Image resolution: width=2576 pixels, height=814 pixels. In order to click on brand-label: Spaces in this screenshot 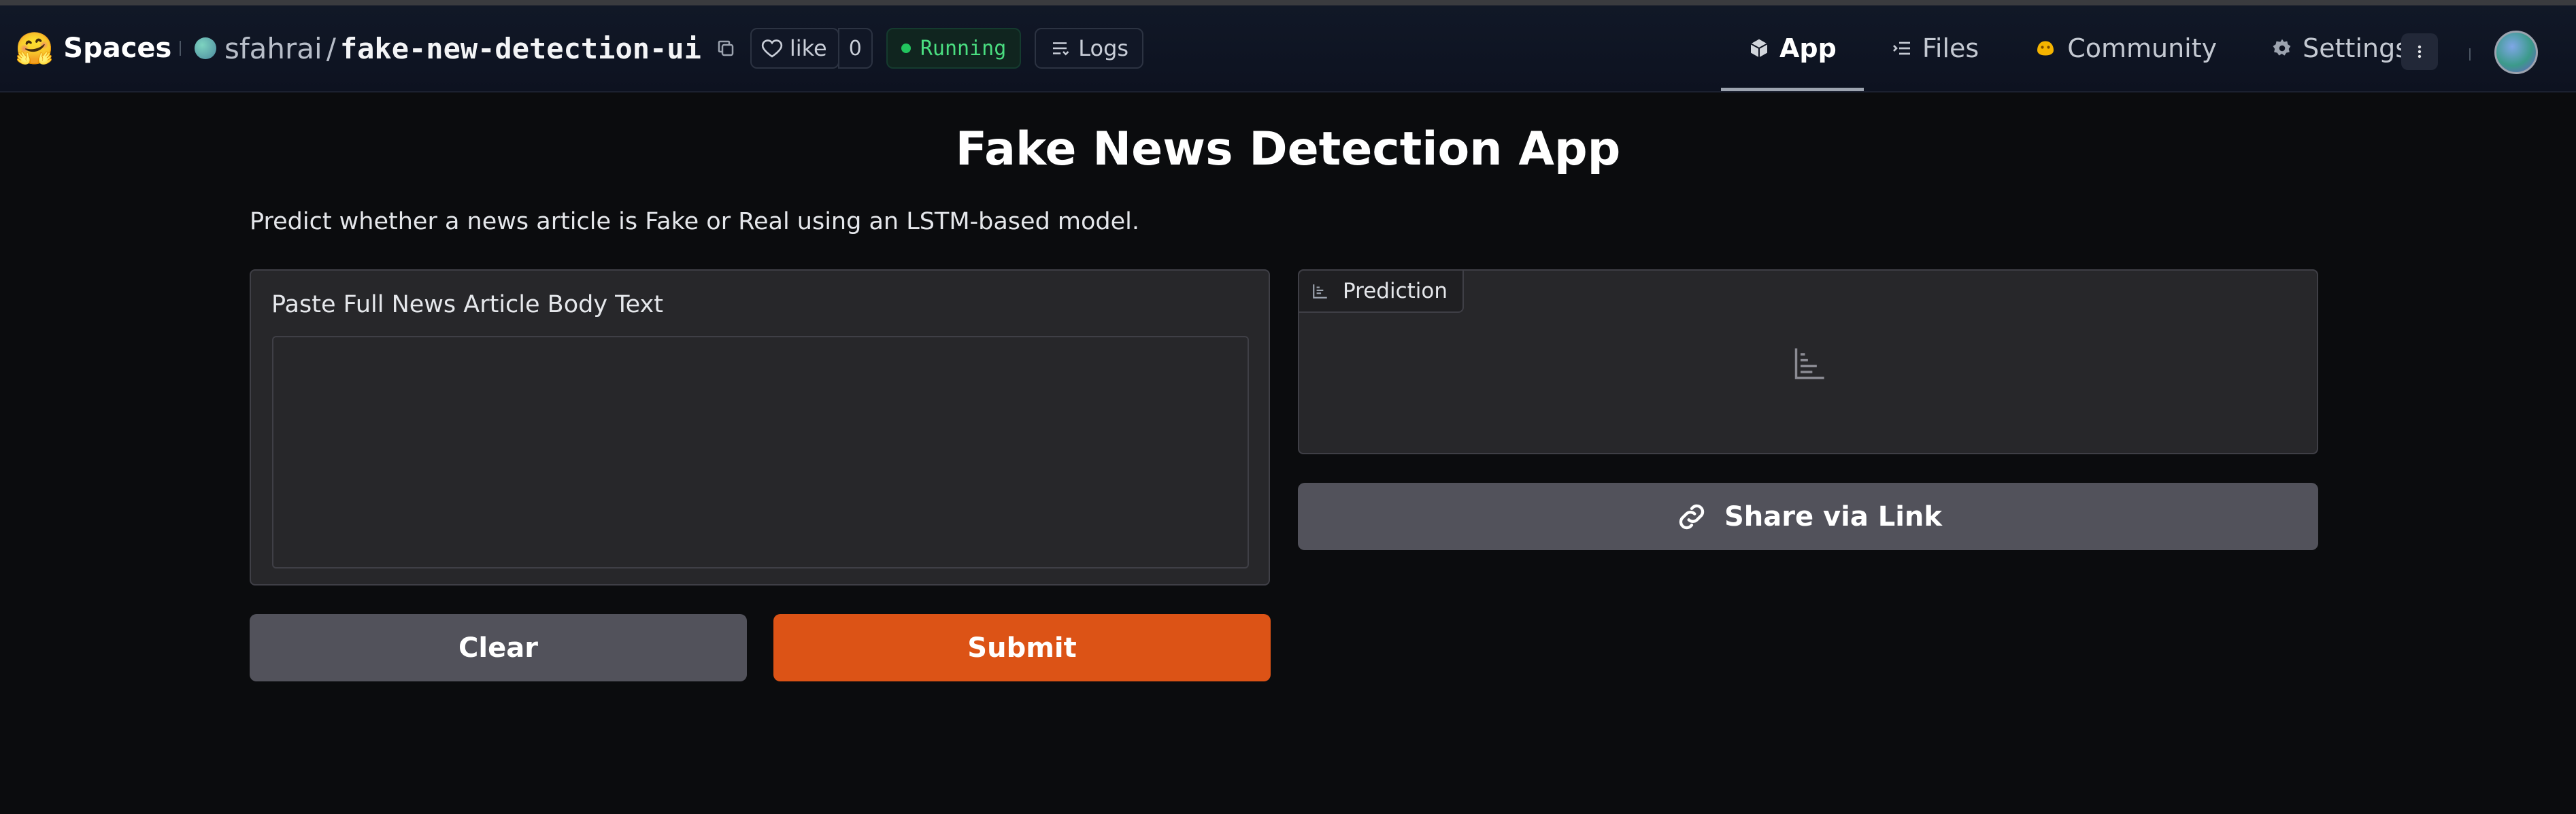, I will do `click(117, 48)`.